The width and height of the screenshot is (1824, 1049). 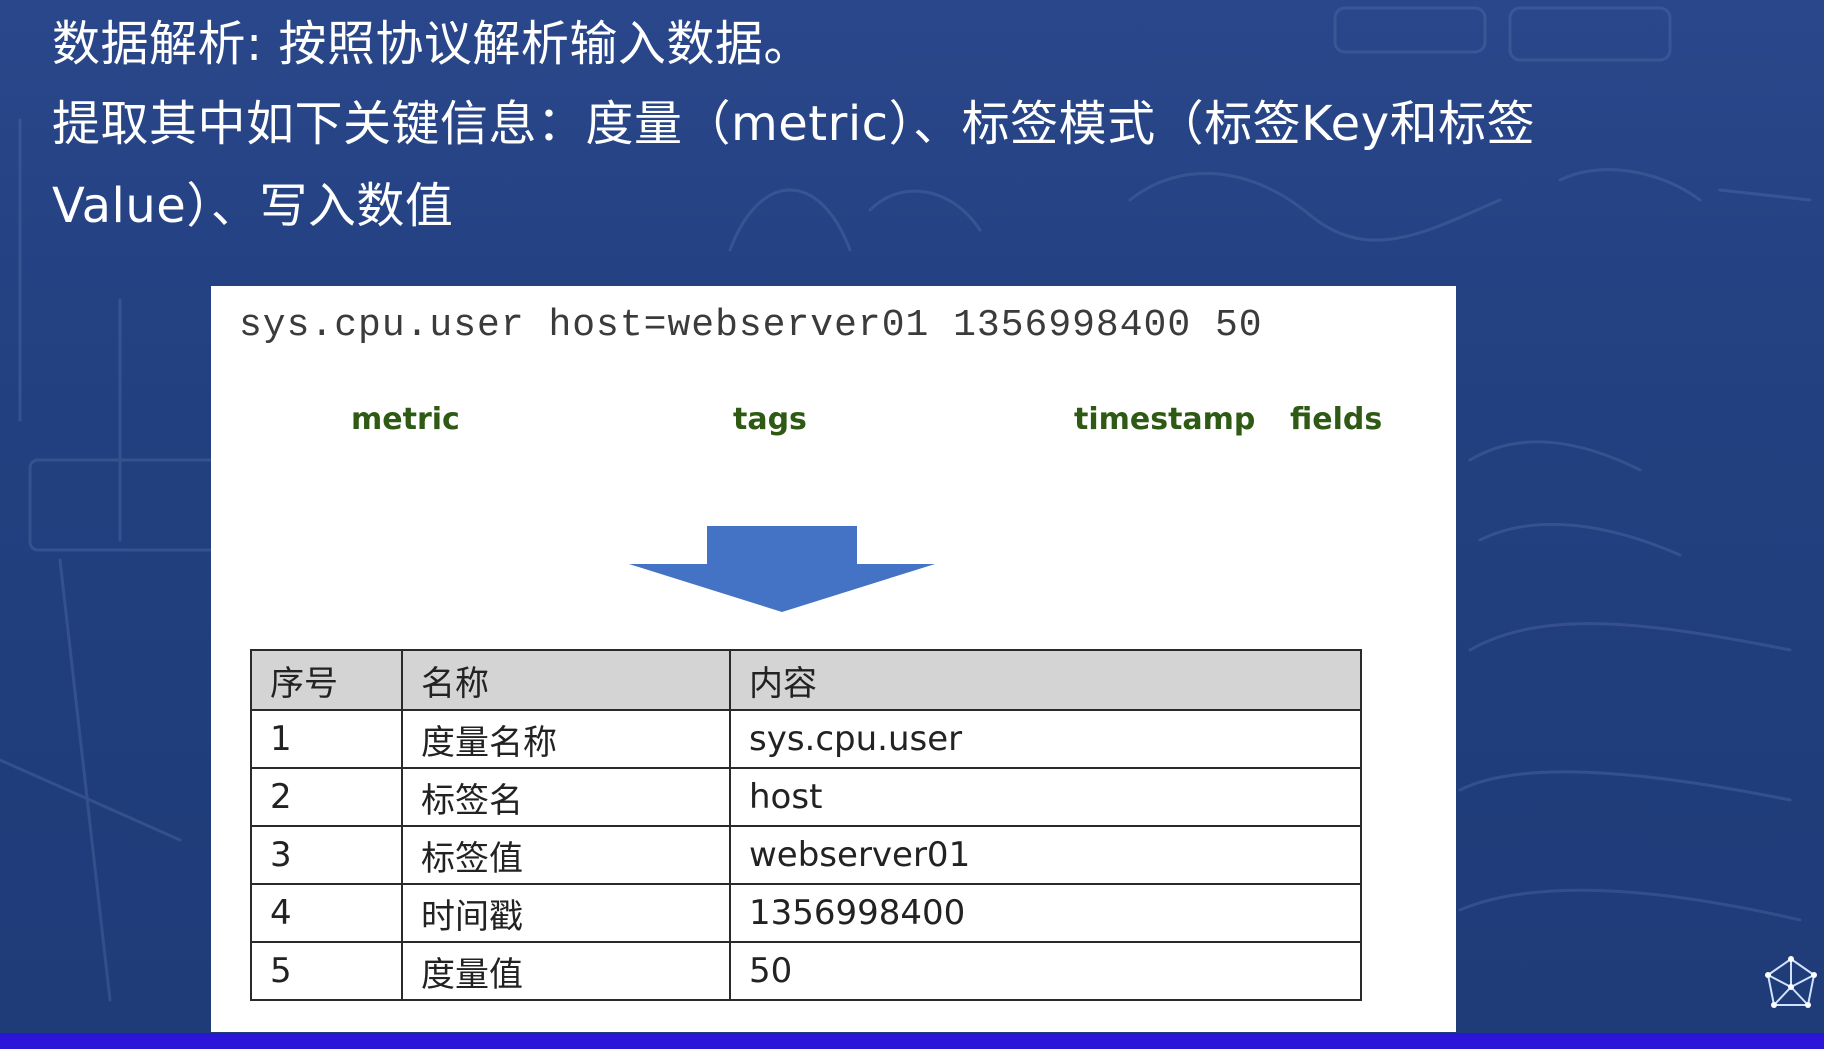 I want to click on header-name: 名称, so click(x=566, y=680).